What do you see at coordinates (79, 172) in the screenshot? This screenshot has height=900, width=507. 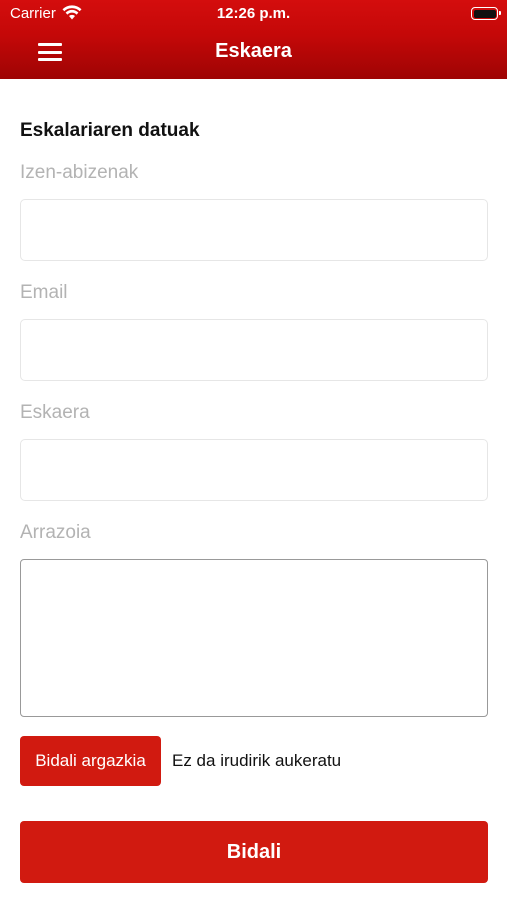 I see `name-label: Izen-abizenak` at bounding box center [79, 172].